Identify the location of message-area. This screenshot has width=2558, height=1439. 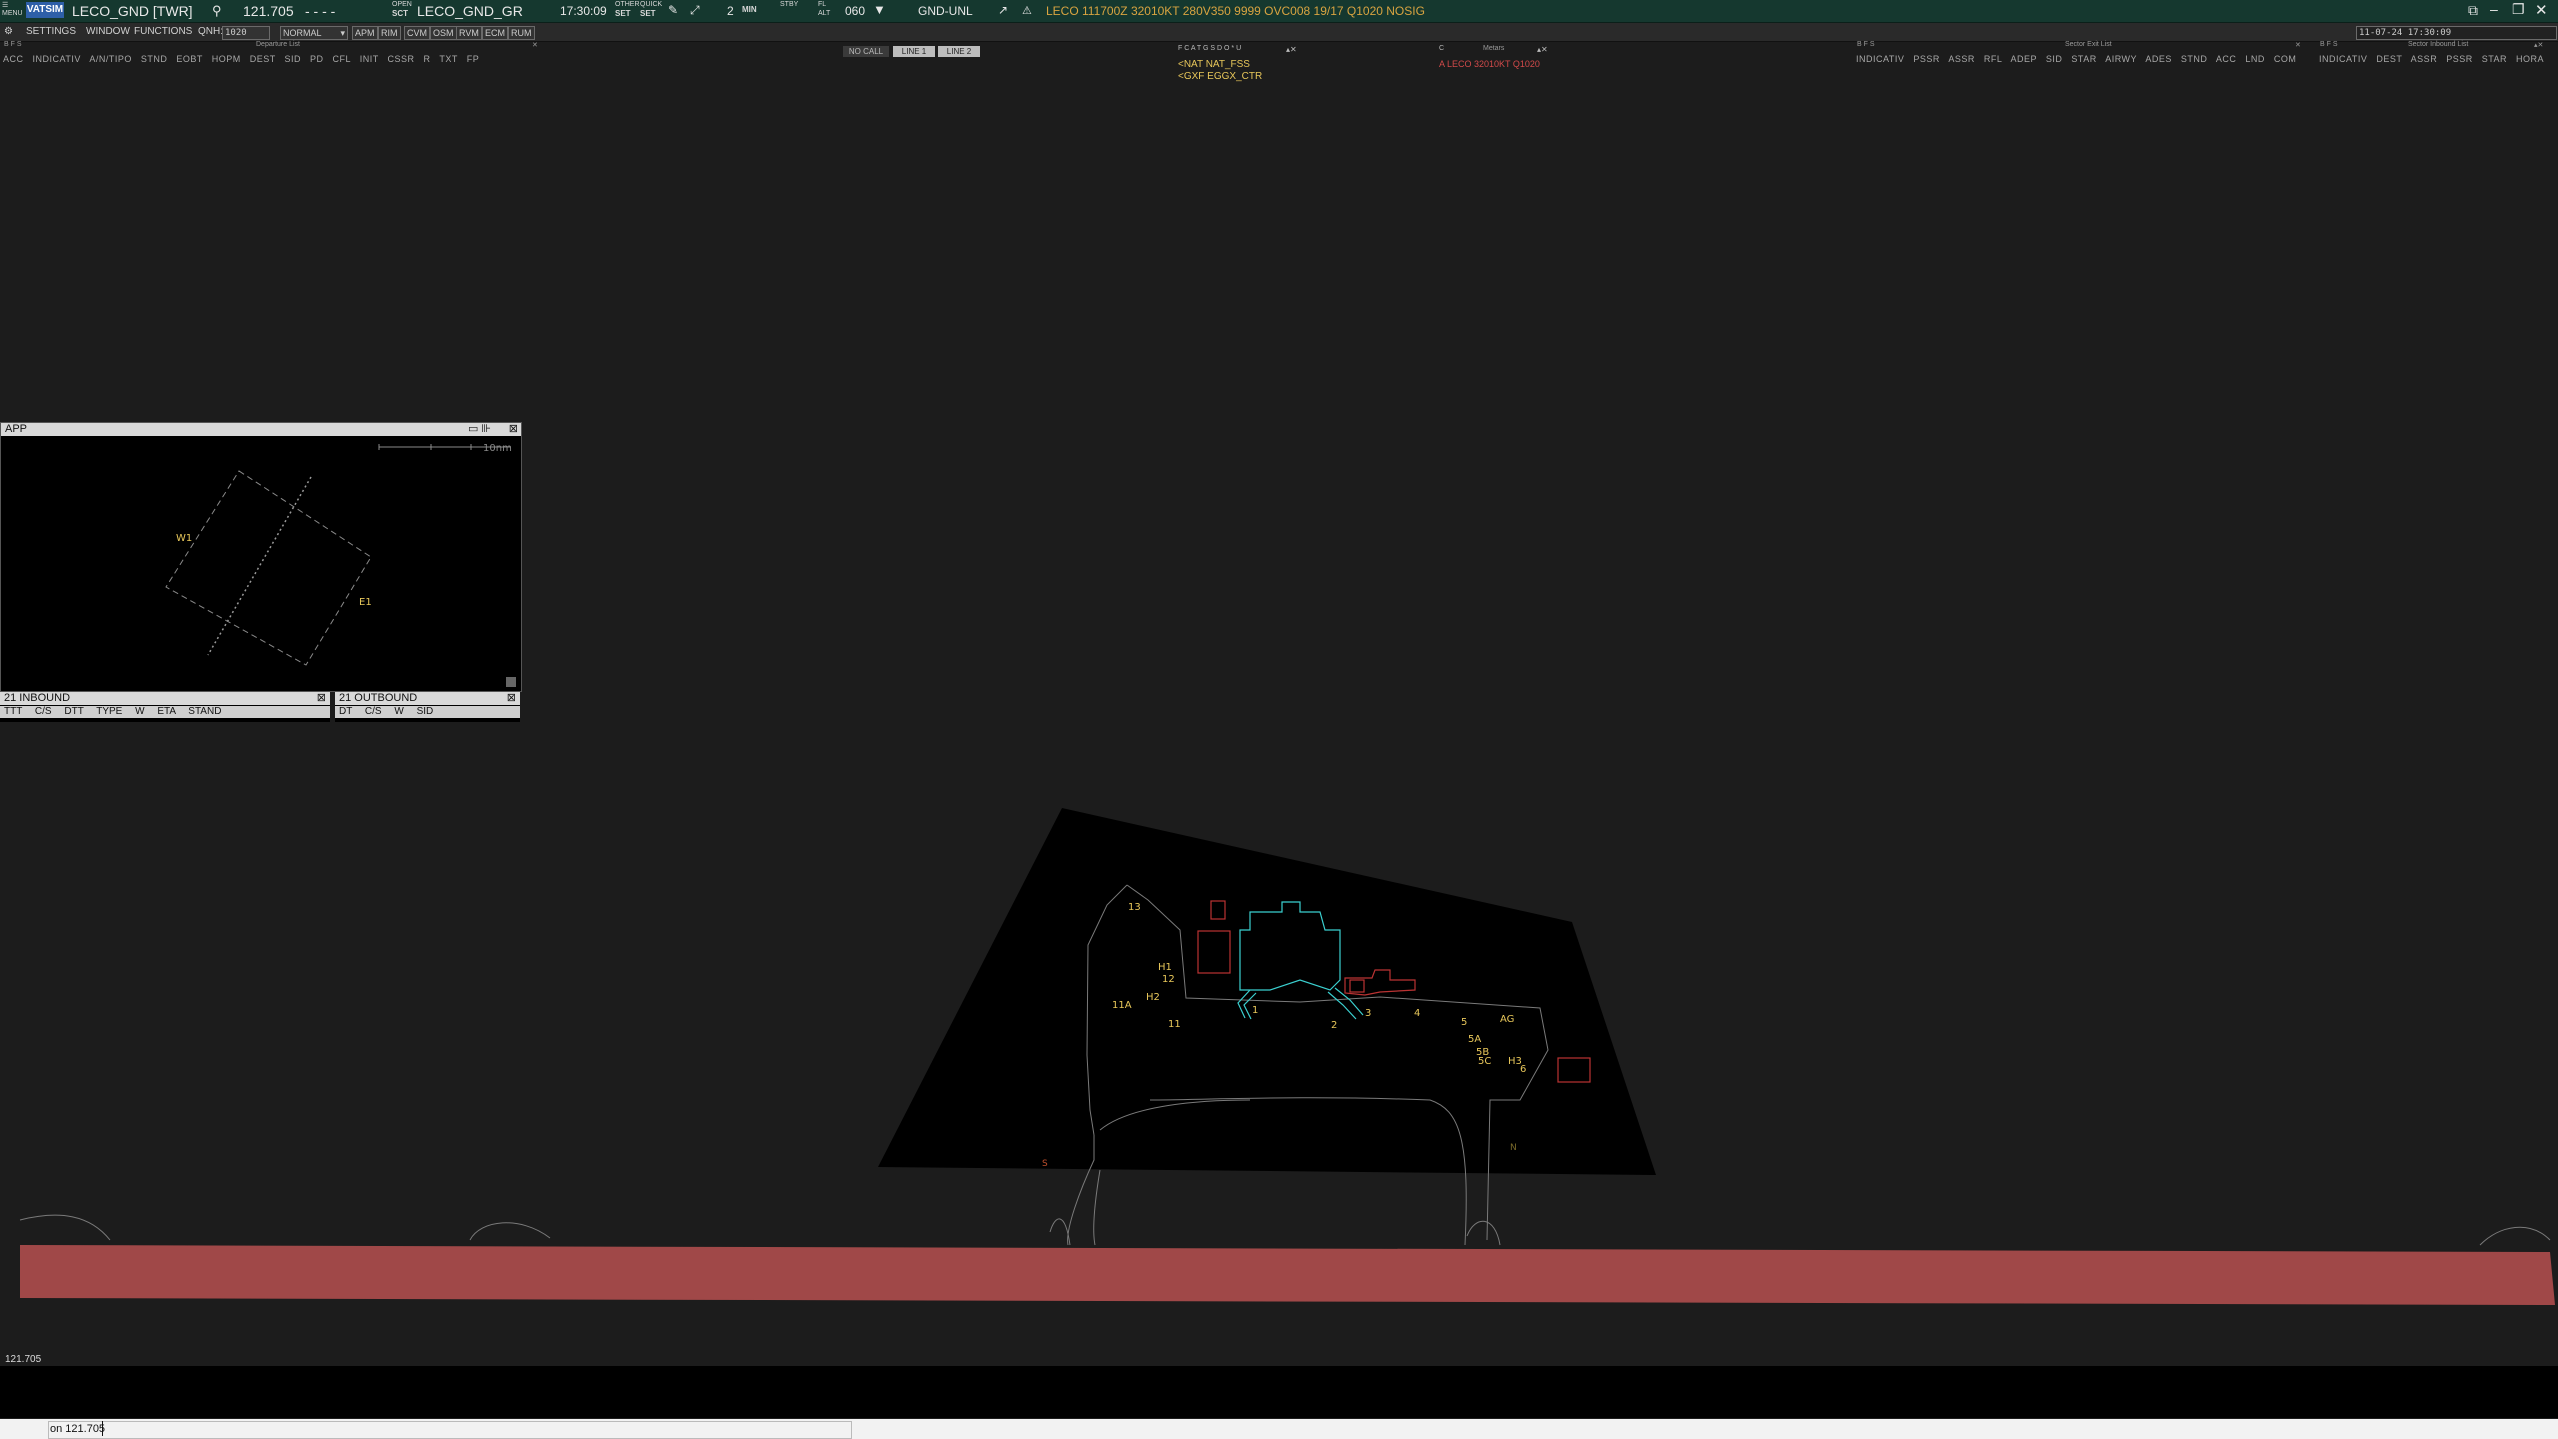
(1279, 1392).